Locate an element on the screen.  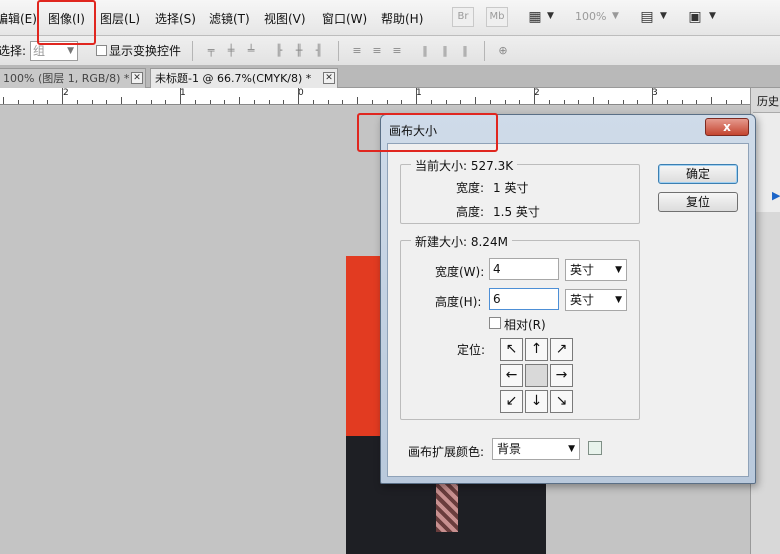
current-width-label: 宽度: is located at coordinates (470, 188).